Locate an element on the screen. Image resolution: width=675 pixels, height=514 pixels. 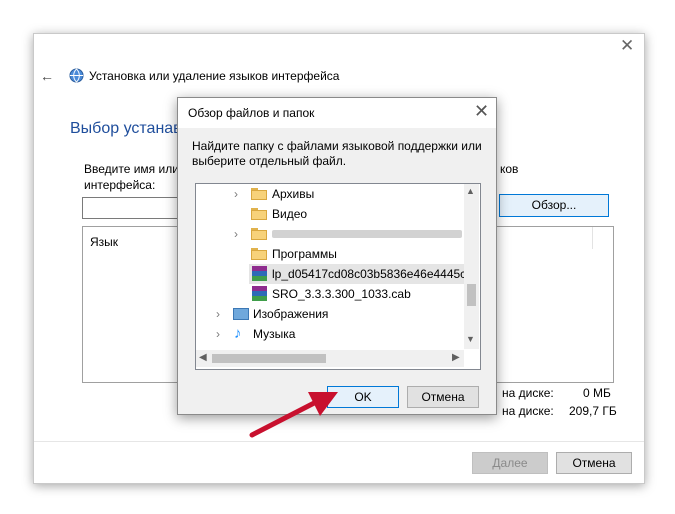
red-pointer-arrow-icon is located at coordinates (293, 415).